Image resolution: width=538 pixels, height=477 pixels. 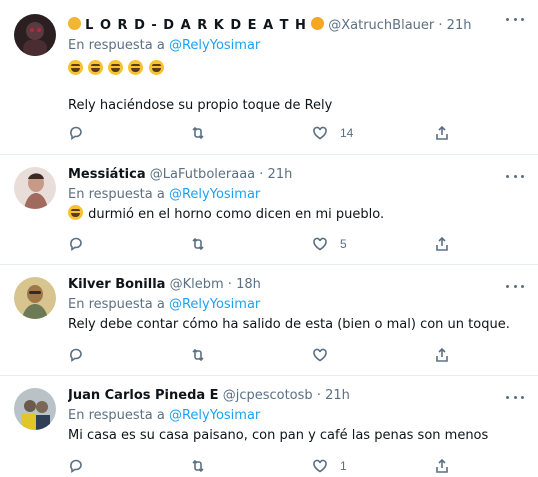 What do you see at coordinates (381, 25) in the screenshot?
I see `user-handle: @XatruchBlauer` at bounding box center [381, 25].